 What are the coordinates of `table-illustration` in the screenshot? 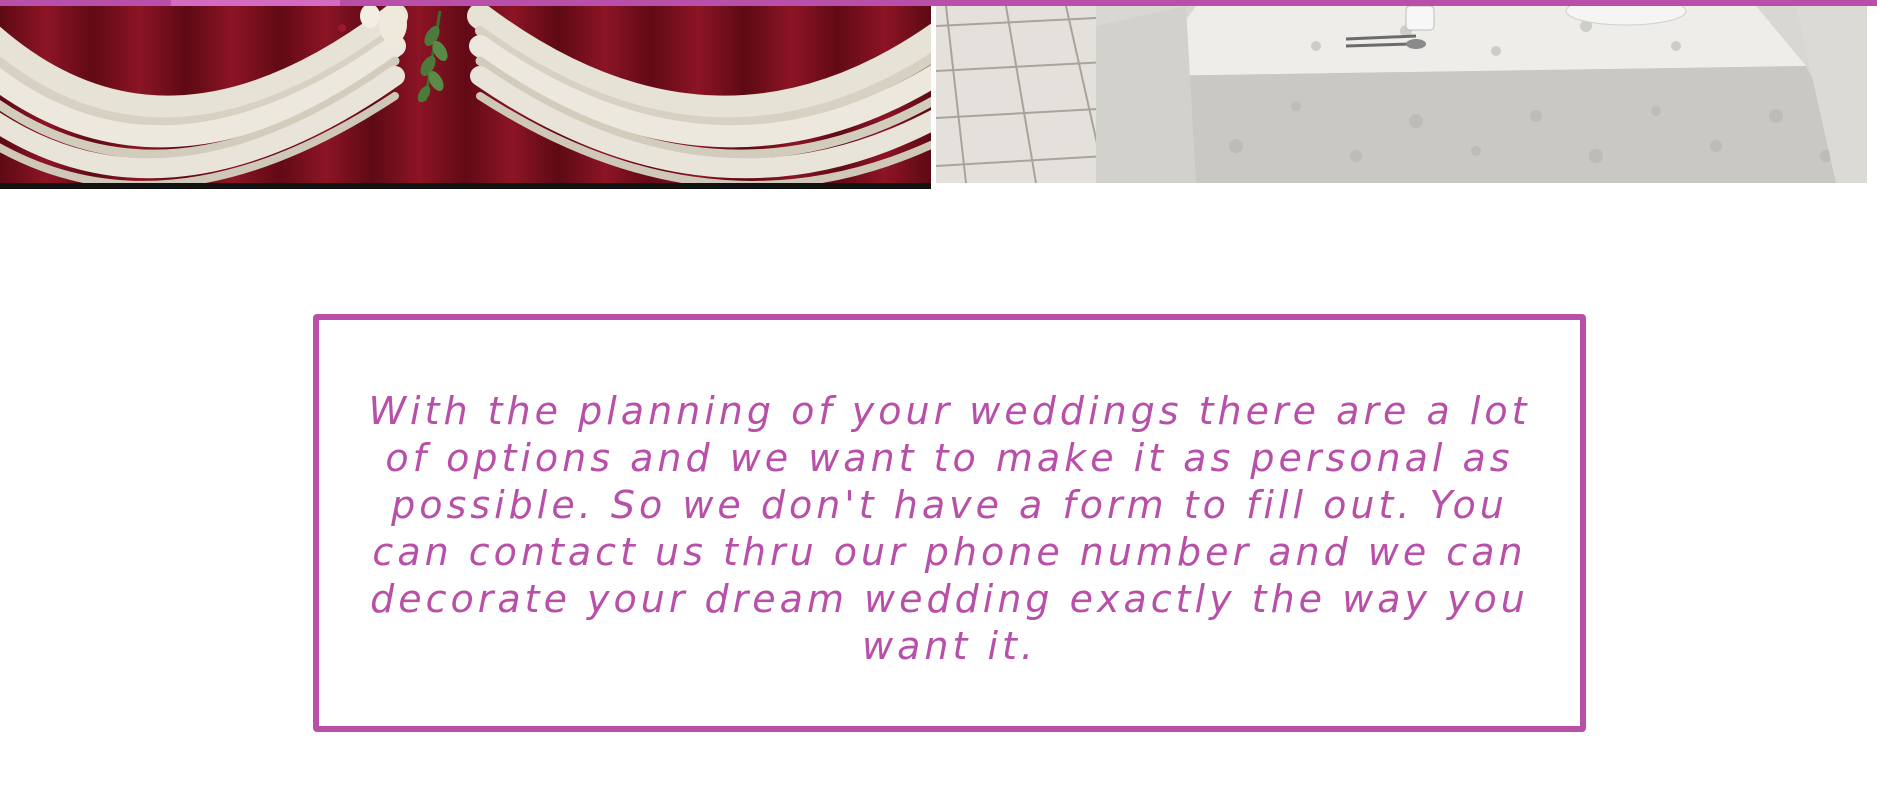 It's located at (1401, 94).